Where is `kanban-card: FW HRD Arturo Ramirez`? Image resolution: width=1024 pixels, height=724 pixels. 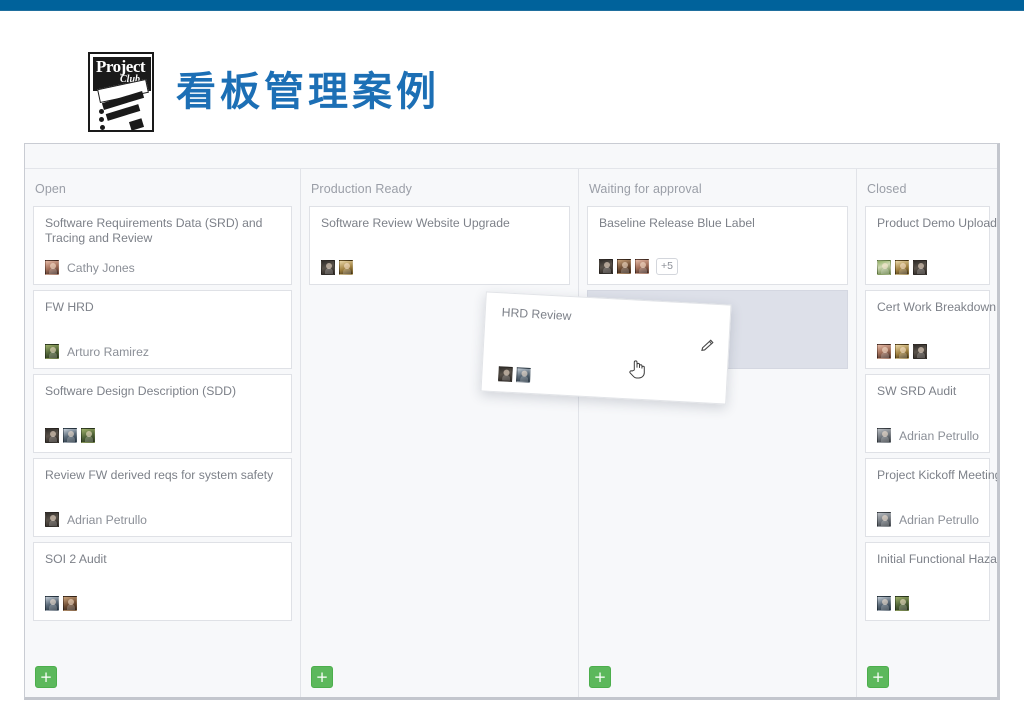 kanban-card: FW HRD Arturo Ramirez is located at coordinates (162, 329).